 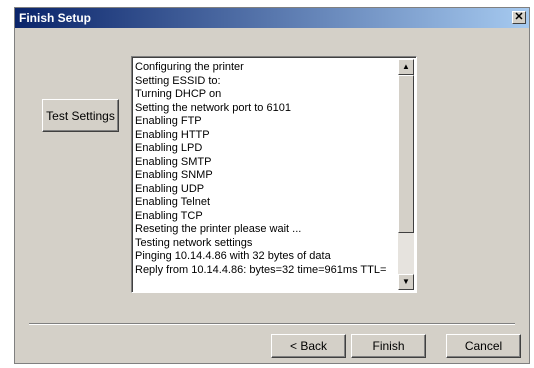 I want to click on log-line: Setting the network port to 6101, so click(x=213, y=107).